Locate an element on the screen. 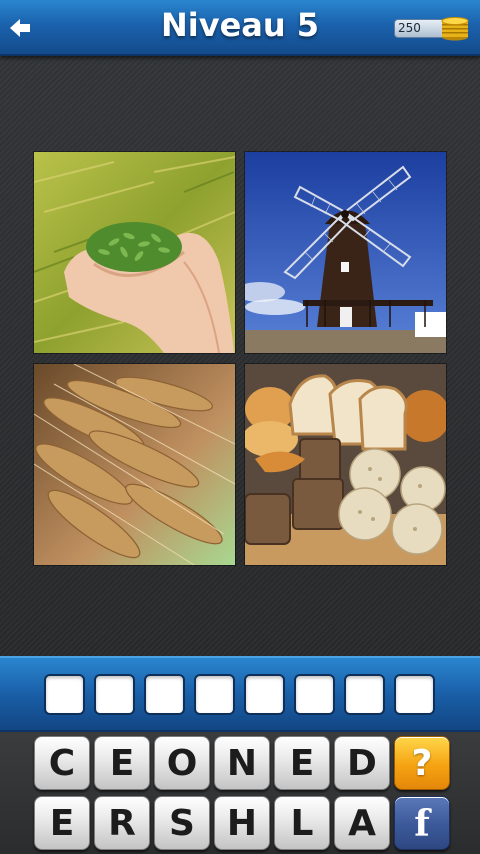  letter-key: S is located at coordinates (182, 823).